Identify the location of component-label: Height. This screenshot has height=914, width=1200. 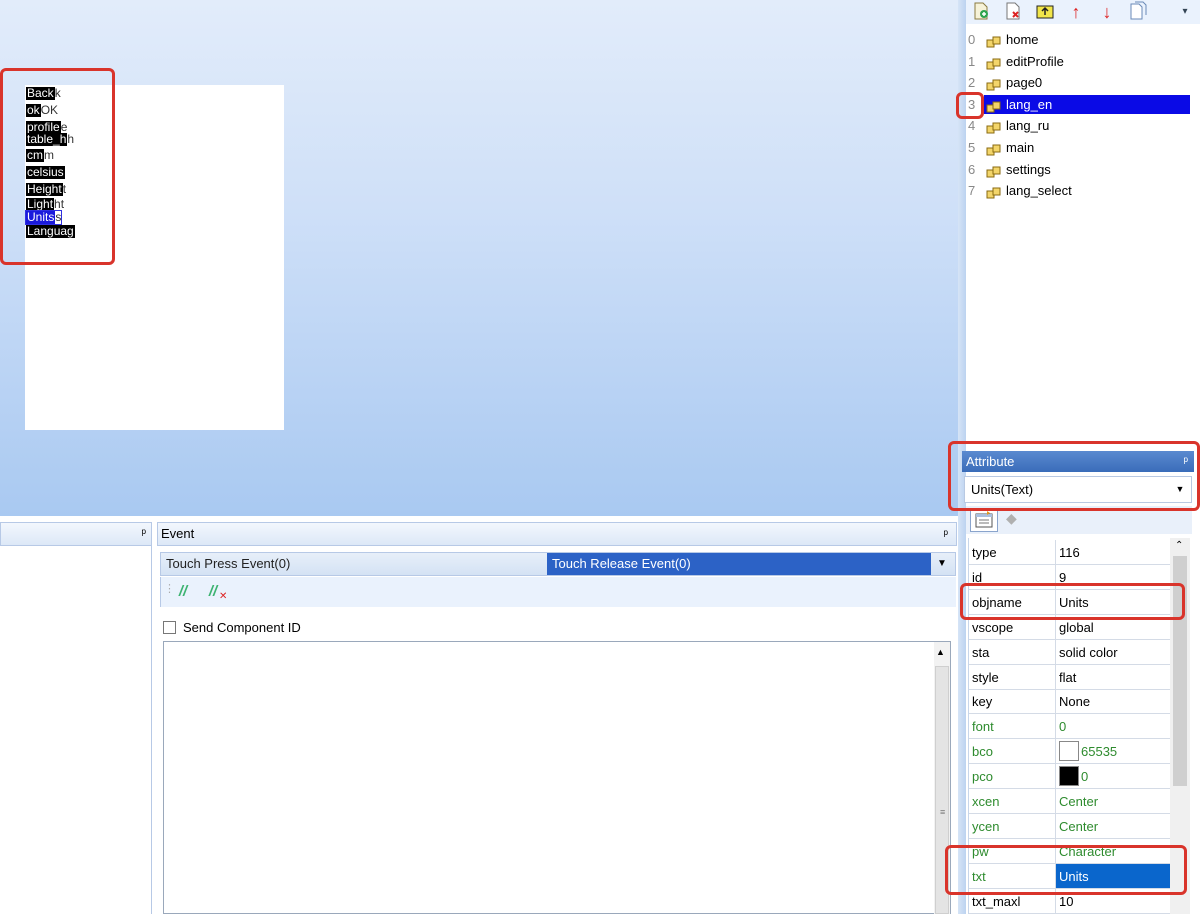
(44, 189).